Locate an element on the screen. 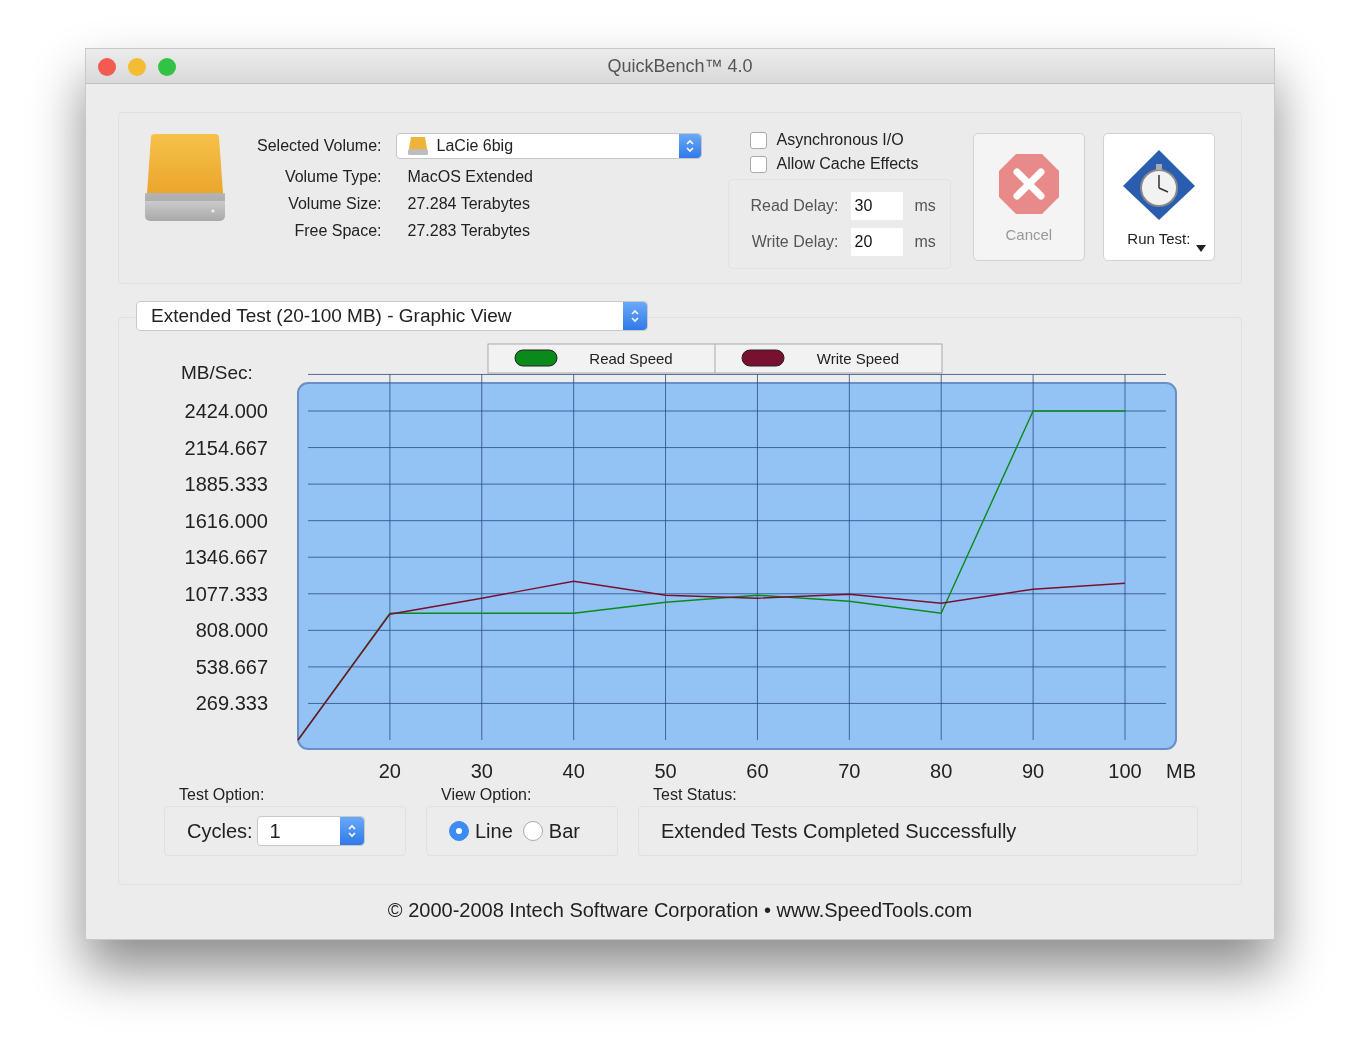 The image size is (1360, 1063). delay-label: Read Delay: is located at coordinates (794, 206).